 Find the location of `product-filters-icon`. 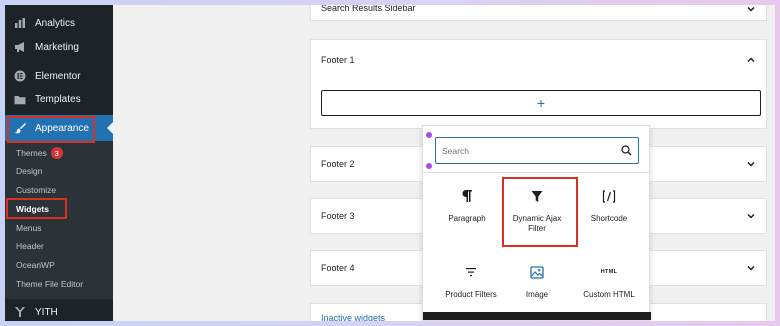

product-filters-icon is located at coordinates (471, 272).